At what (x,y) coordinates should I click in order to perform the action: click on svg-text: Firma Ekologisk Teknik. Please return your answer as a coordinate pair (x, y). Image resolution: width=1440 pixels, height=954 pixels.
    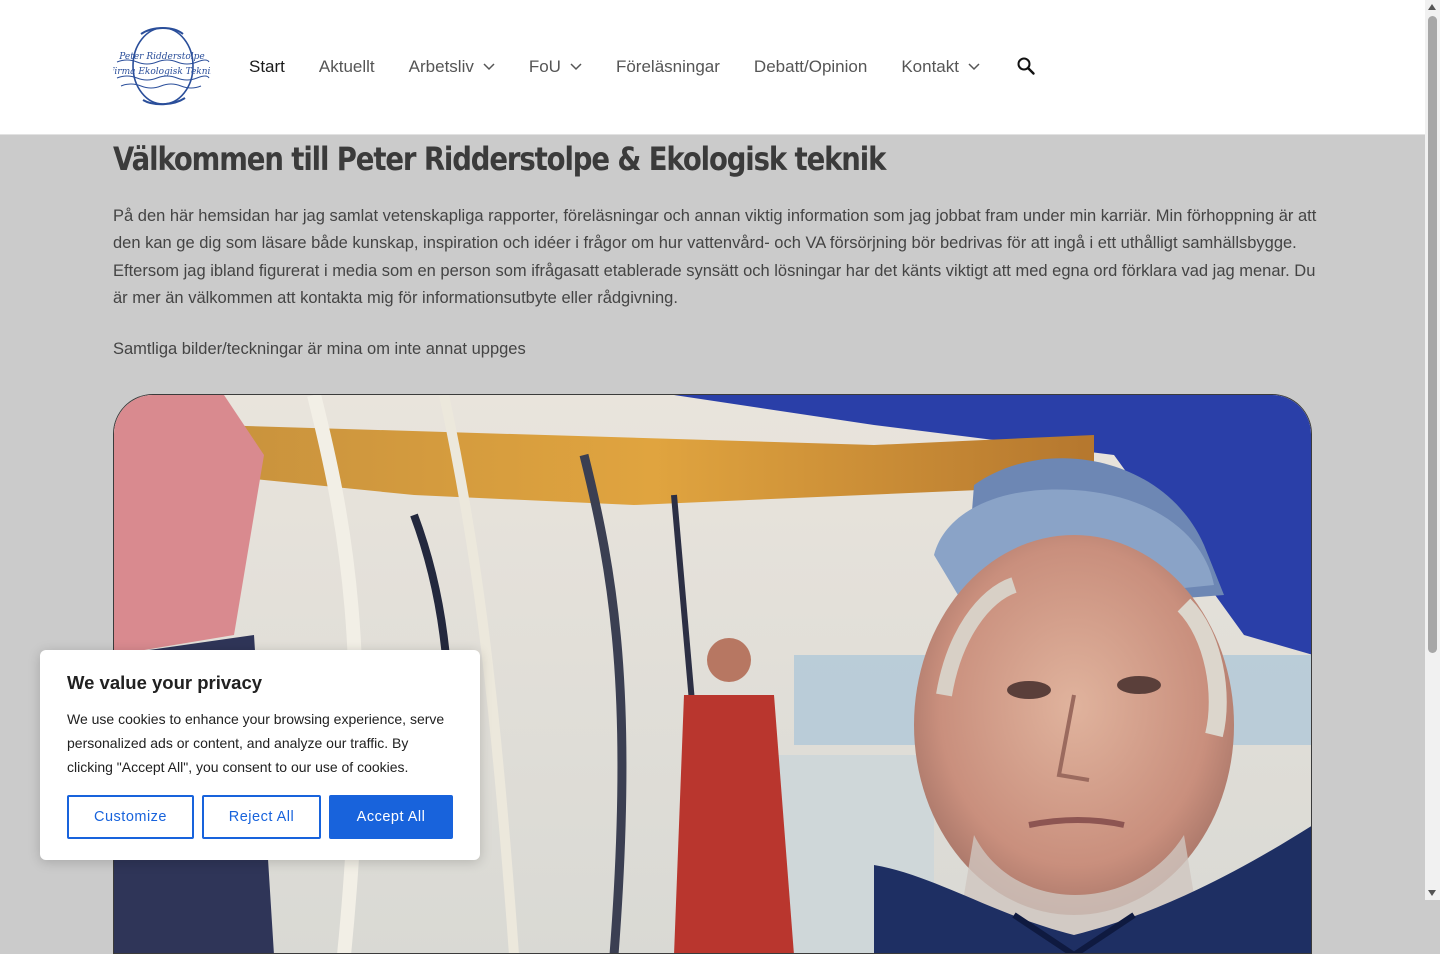
    Looking at the image, I should click on (162, 72).